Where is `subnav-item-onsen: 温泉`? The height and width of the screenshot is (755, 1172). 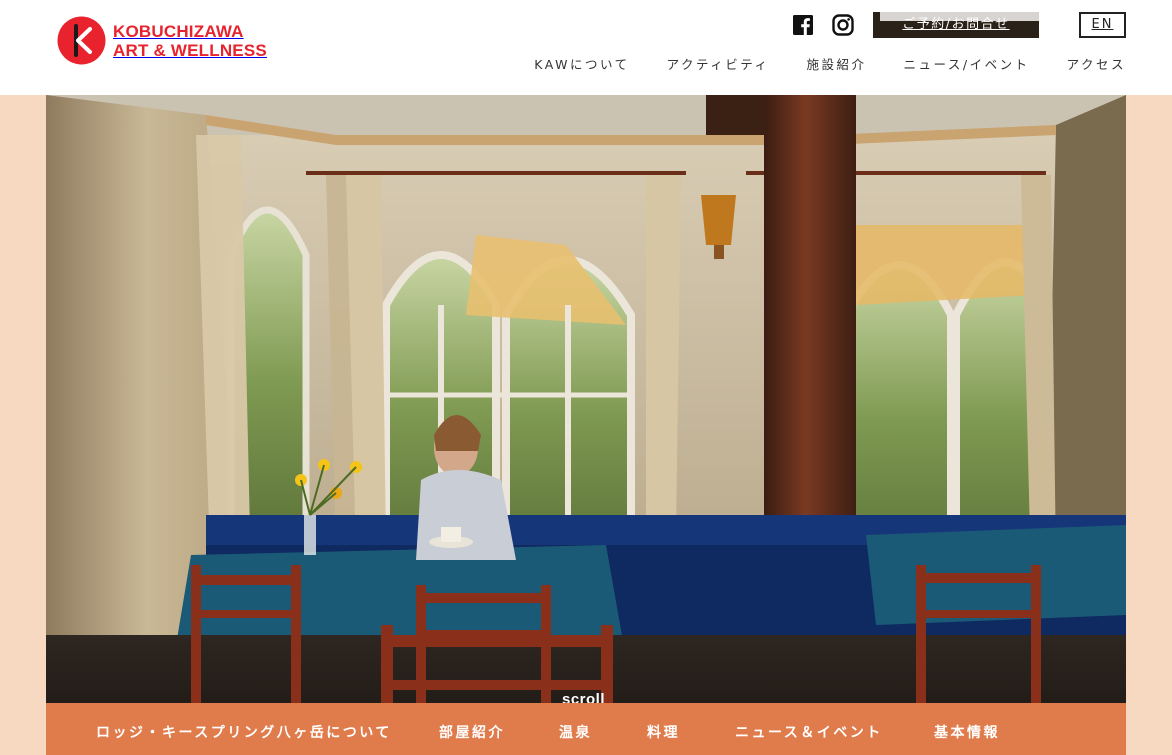
subnav-item-onsen: 温泉 is located at coordinates (575, 732).